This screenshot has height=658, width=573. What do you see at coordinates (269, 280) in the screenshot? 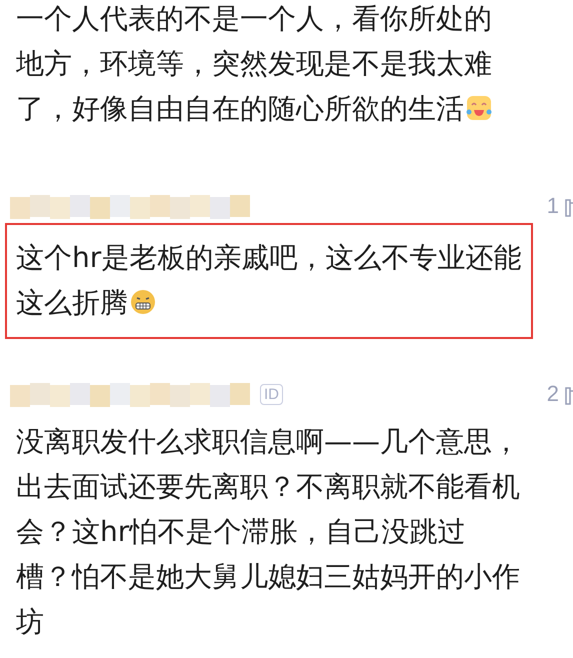
I see `comment-text: 这个hr是老板的亲戚吧，这么不专业还能这么折腾` at bounding box center [269, 280].